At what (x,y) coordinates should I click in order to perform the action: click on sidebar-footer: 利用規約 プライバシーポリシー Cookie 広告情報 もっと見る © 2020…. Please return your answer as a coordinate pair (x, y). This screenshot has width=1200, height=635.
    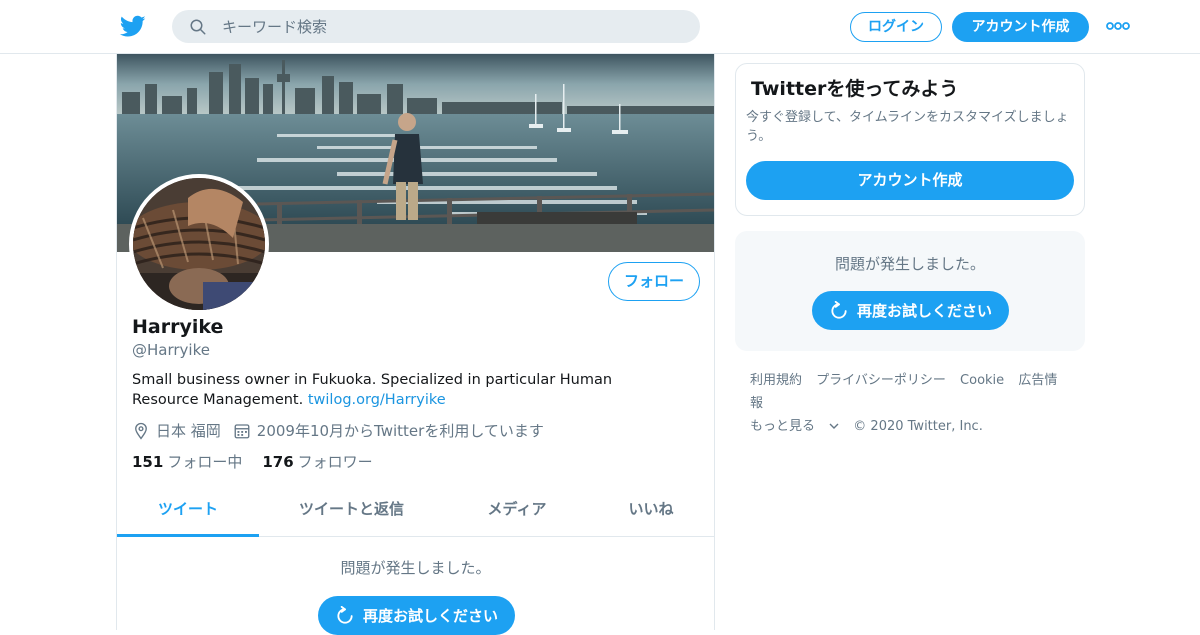
    Looking at the image, I should click on (910, 403).